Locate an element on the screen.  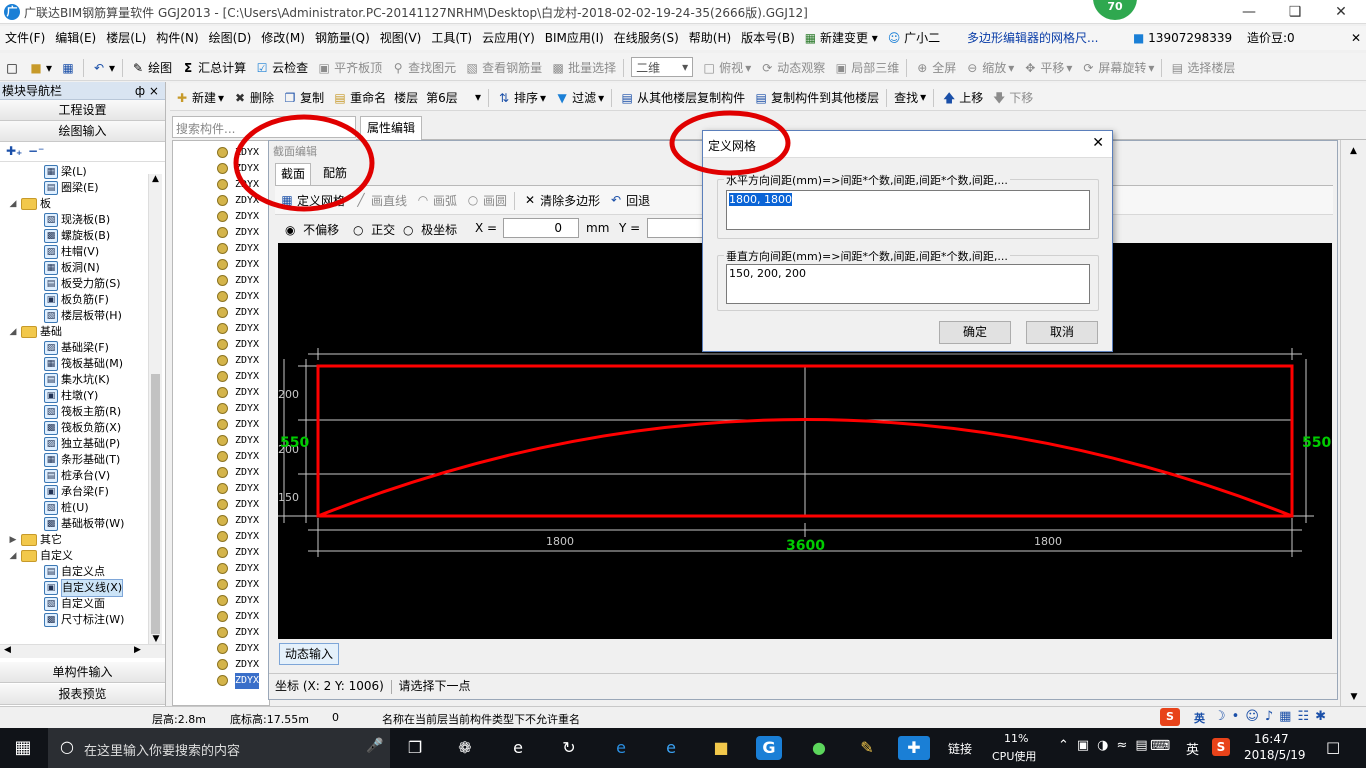
scroll-up-icon: ▲ is located at coordinates (155, 179).